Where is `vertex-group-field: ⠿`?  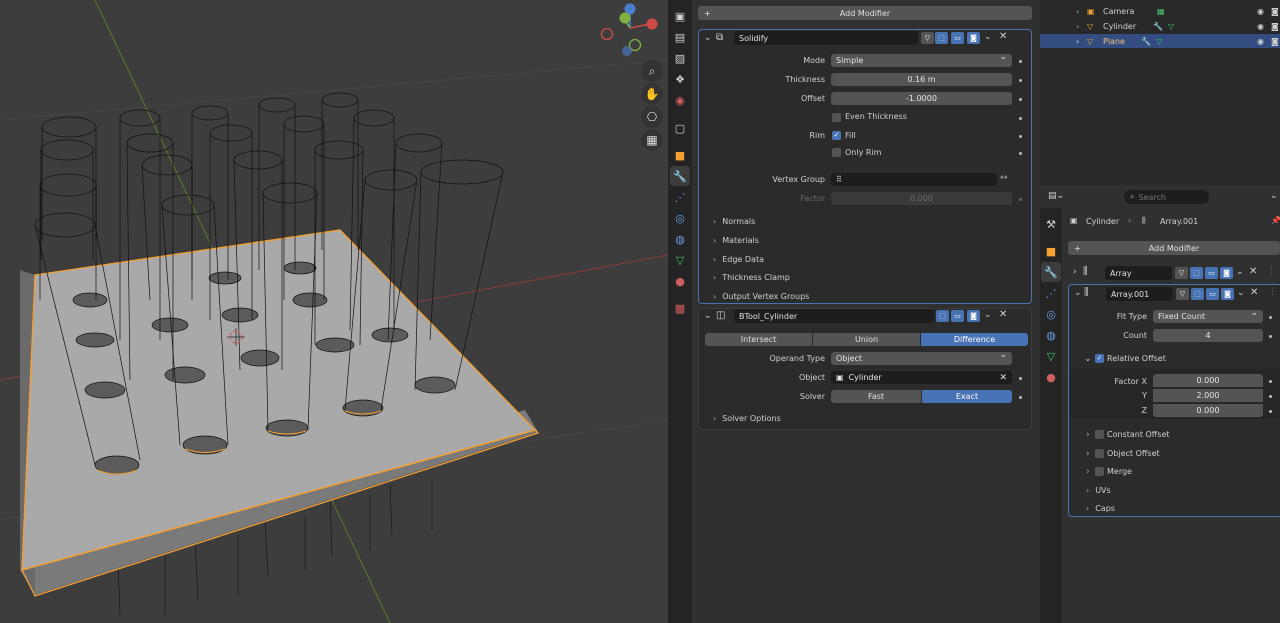 vertex-group-field: ⠿ is located at coordinates (914, 179).